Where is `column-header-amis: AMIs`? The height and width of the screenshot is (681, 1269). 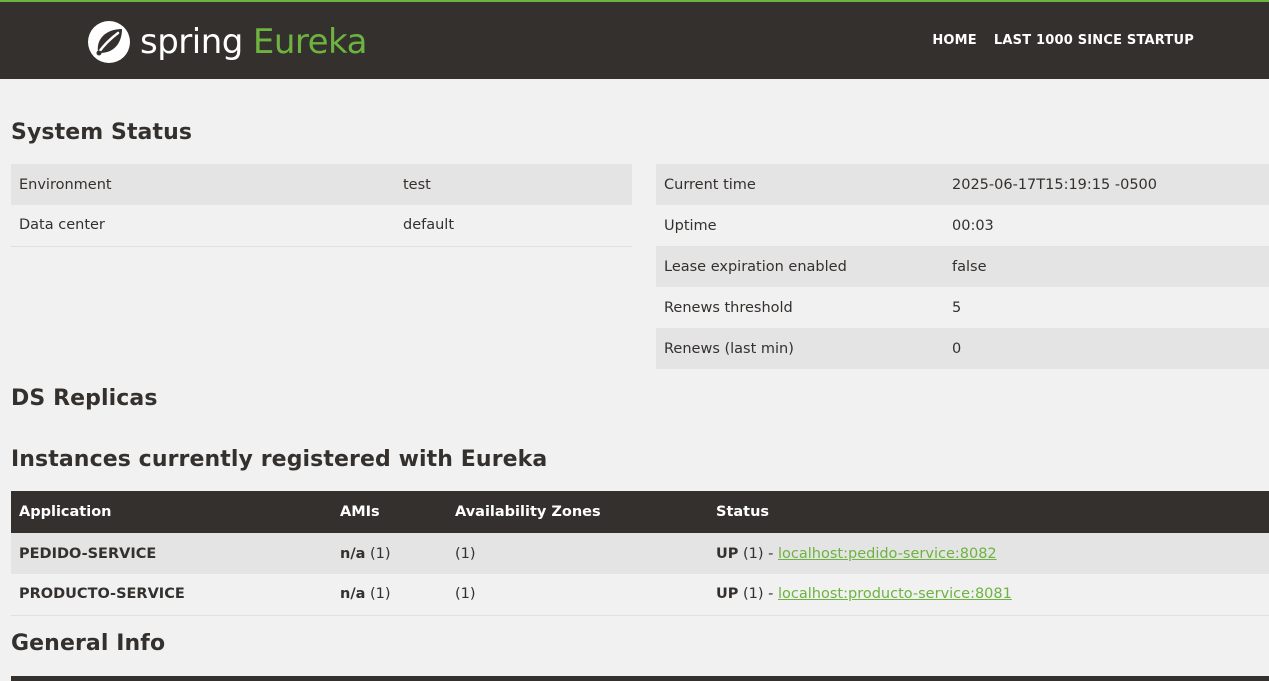
column-header-amis: AMIs is located at coordinates (389, 512).